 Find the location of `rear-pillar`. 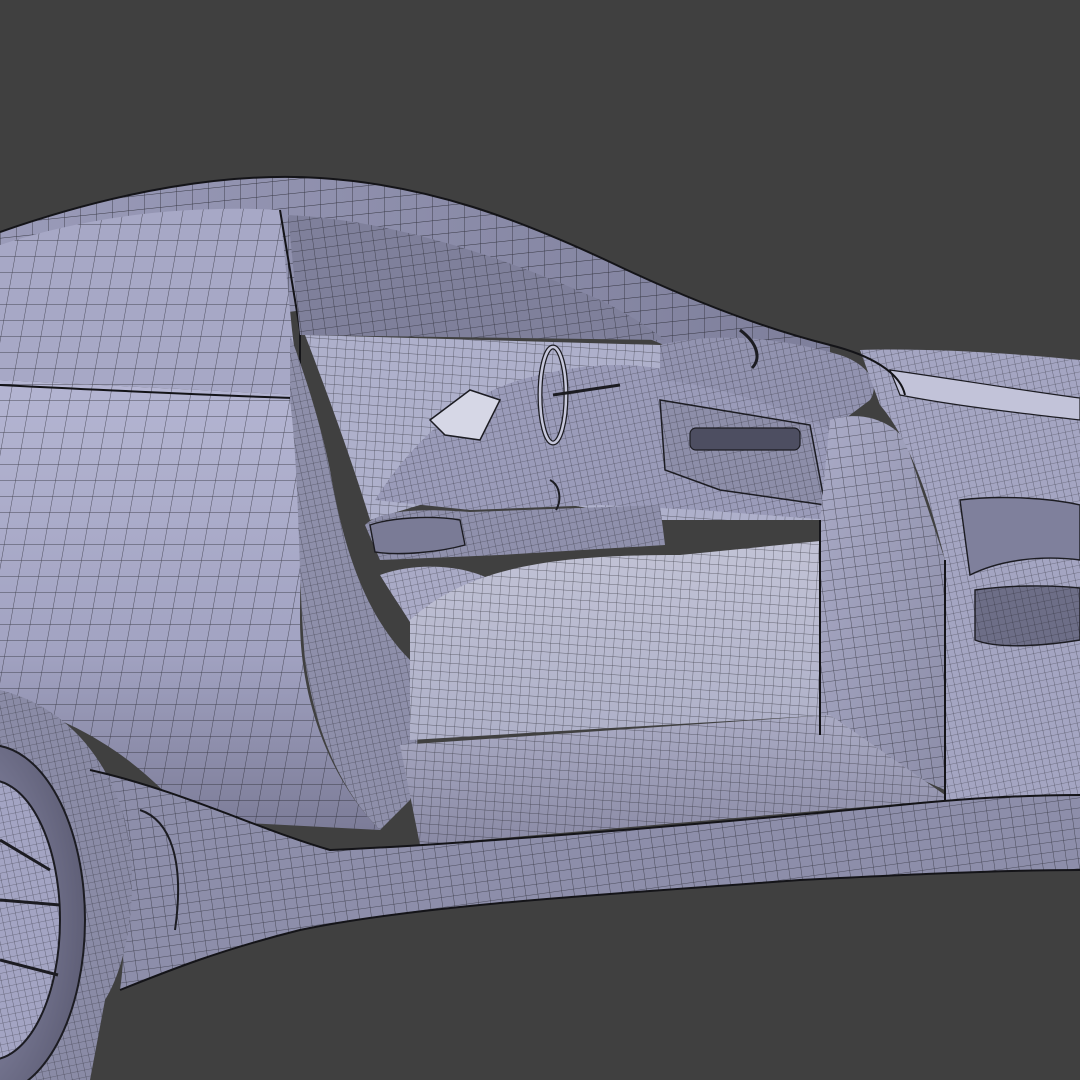

rear-pillar is located at coordinates (150, 304).